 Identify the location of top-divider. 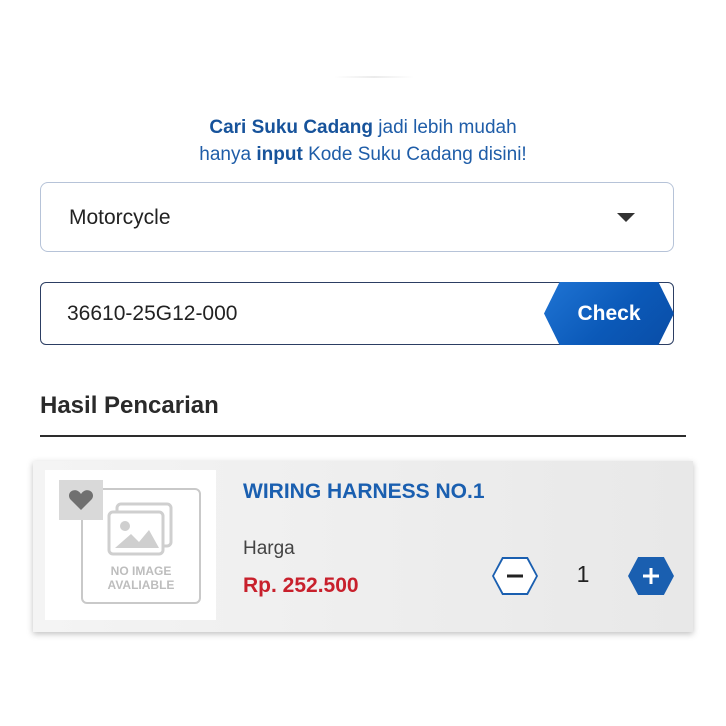
(374, 77).